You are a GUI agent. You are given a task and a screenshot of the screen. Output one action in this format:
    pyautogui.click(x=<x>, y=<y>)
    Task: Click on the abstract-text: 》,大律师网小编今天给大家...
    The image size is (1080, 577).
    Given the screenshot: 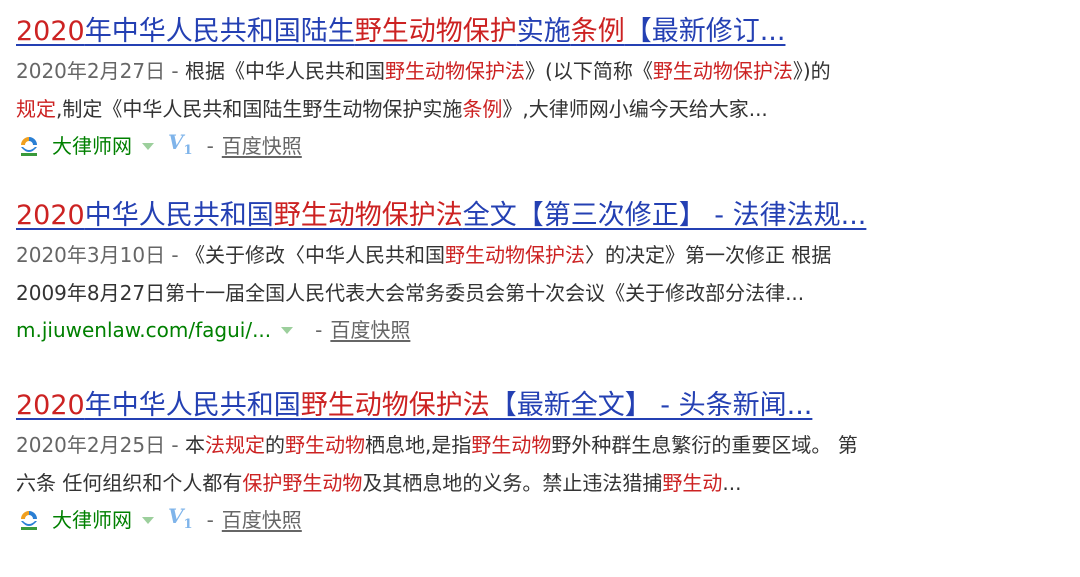 What is the action you would take?
    pyautogui.click(x=635, y=109)
    